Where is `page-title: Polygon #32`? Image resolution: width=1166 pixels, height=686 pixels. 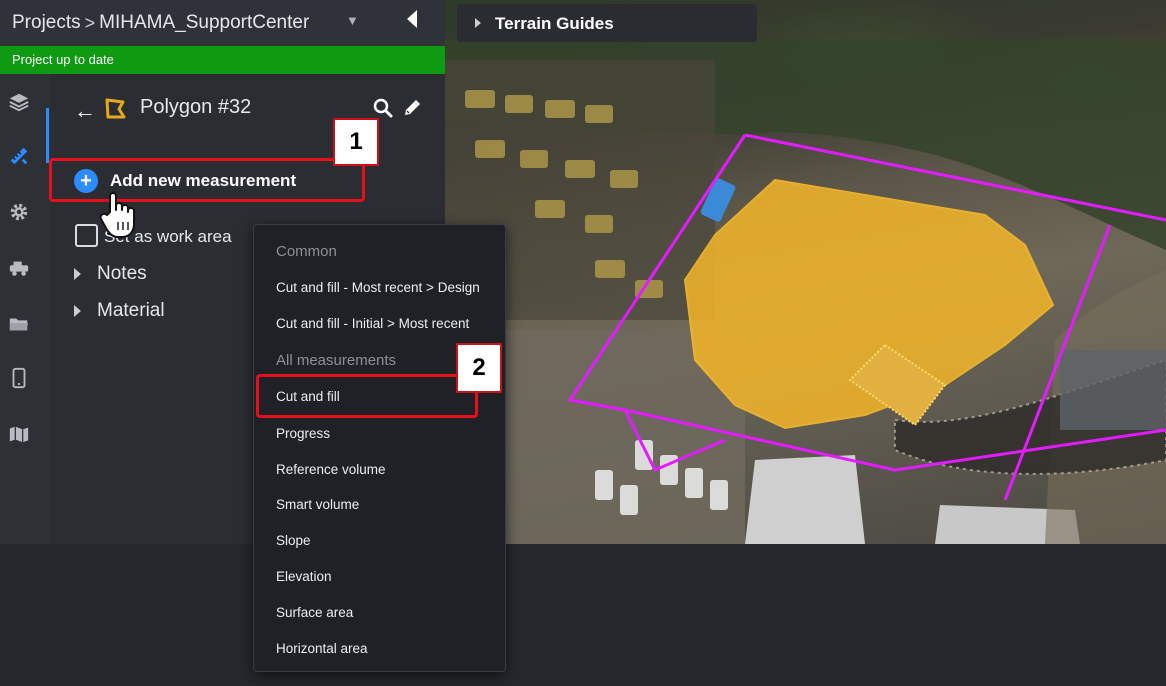
page-title: Polygon #32 is located at coordinates (196, 107).